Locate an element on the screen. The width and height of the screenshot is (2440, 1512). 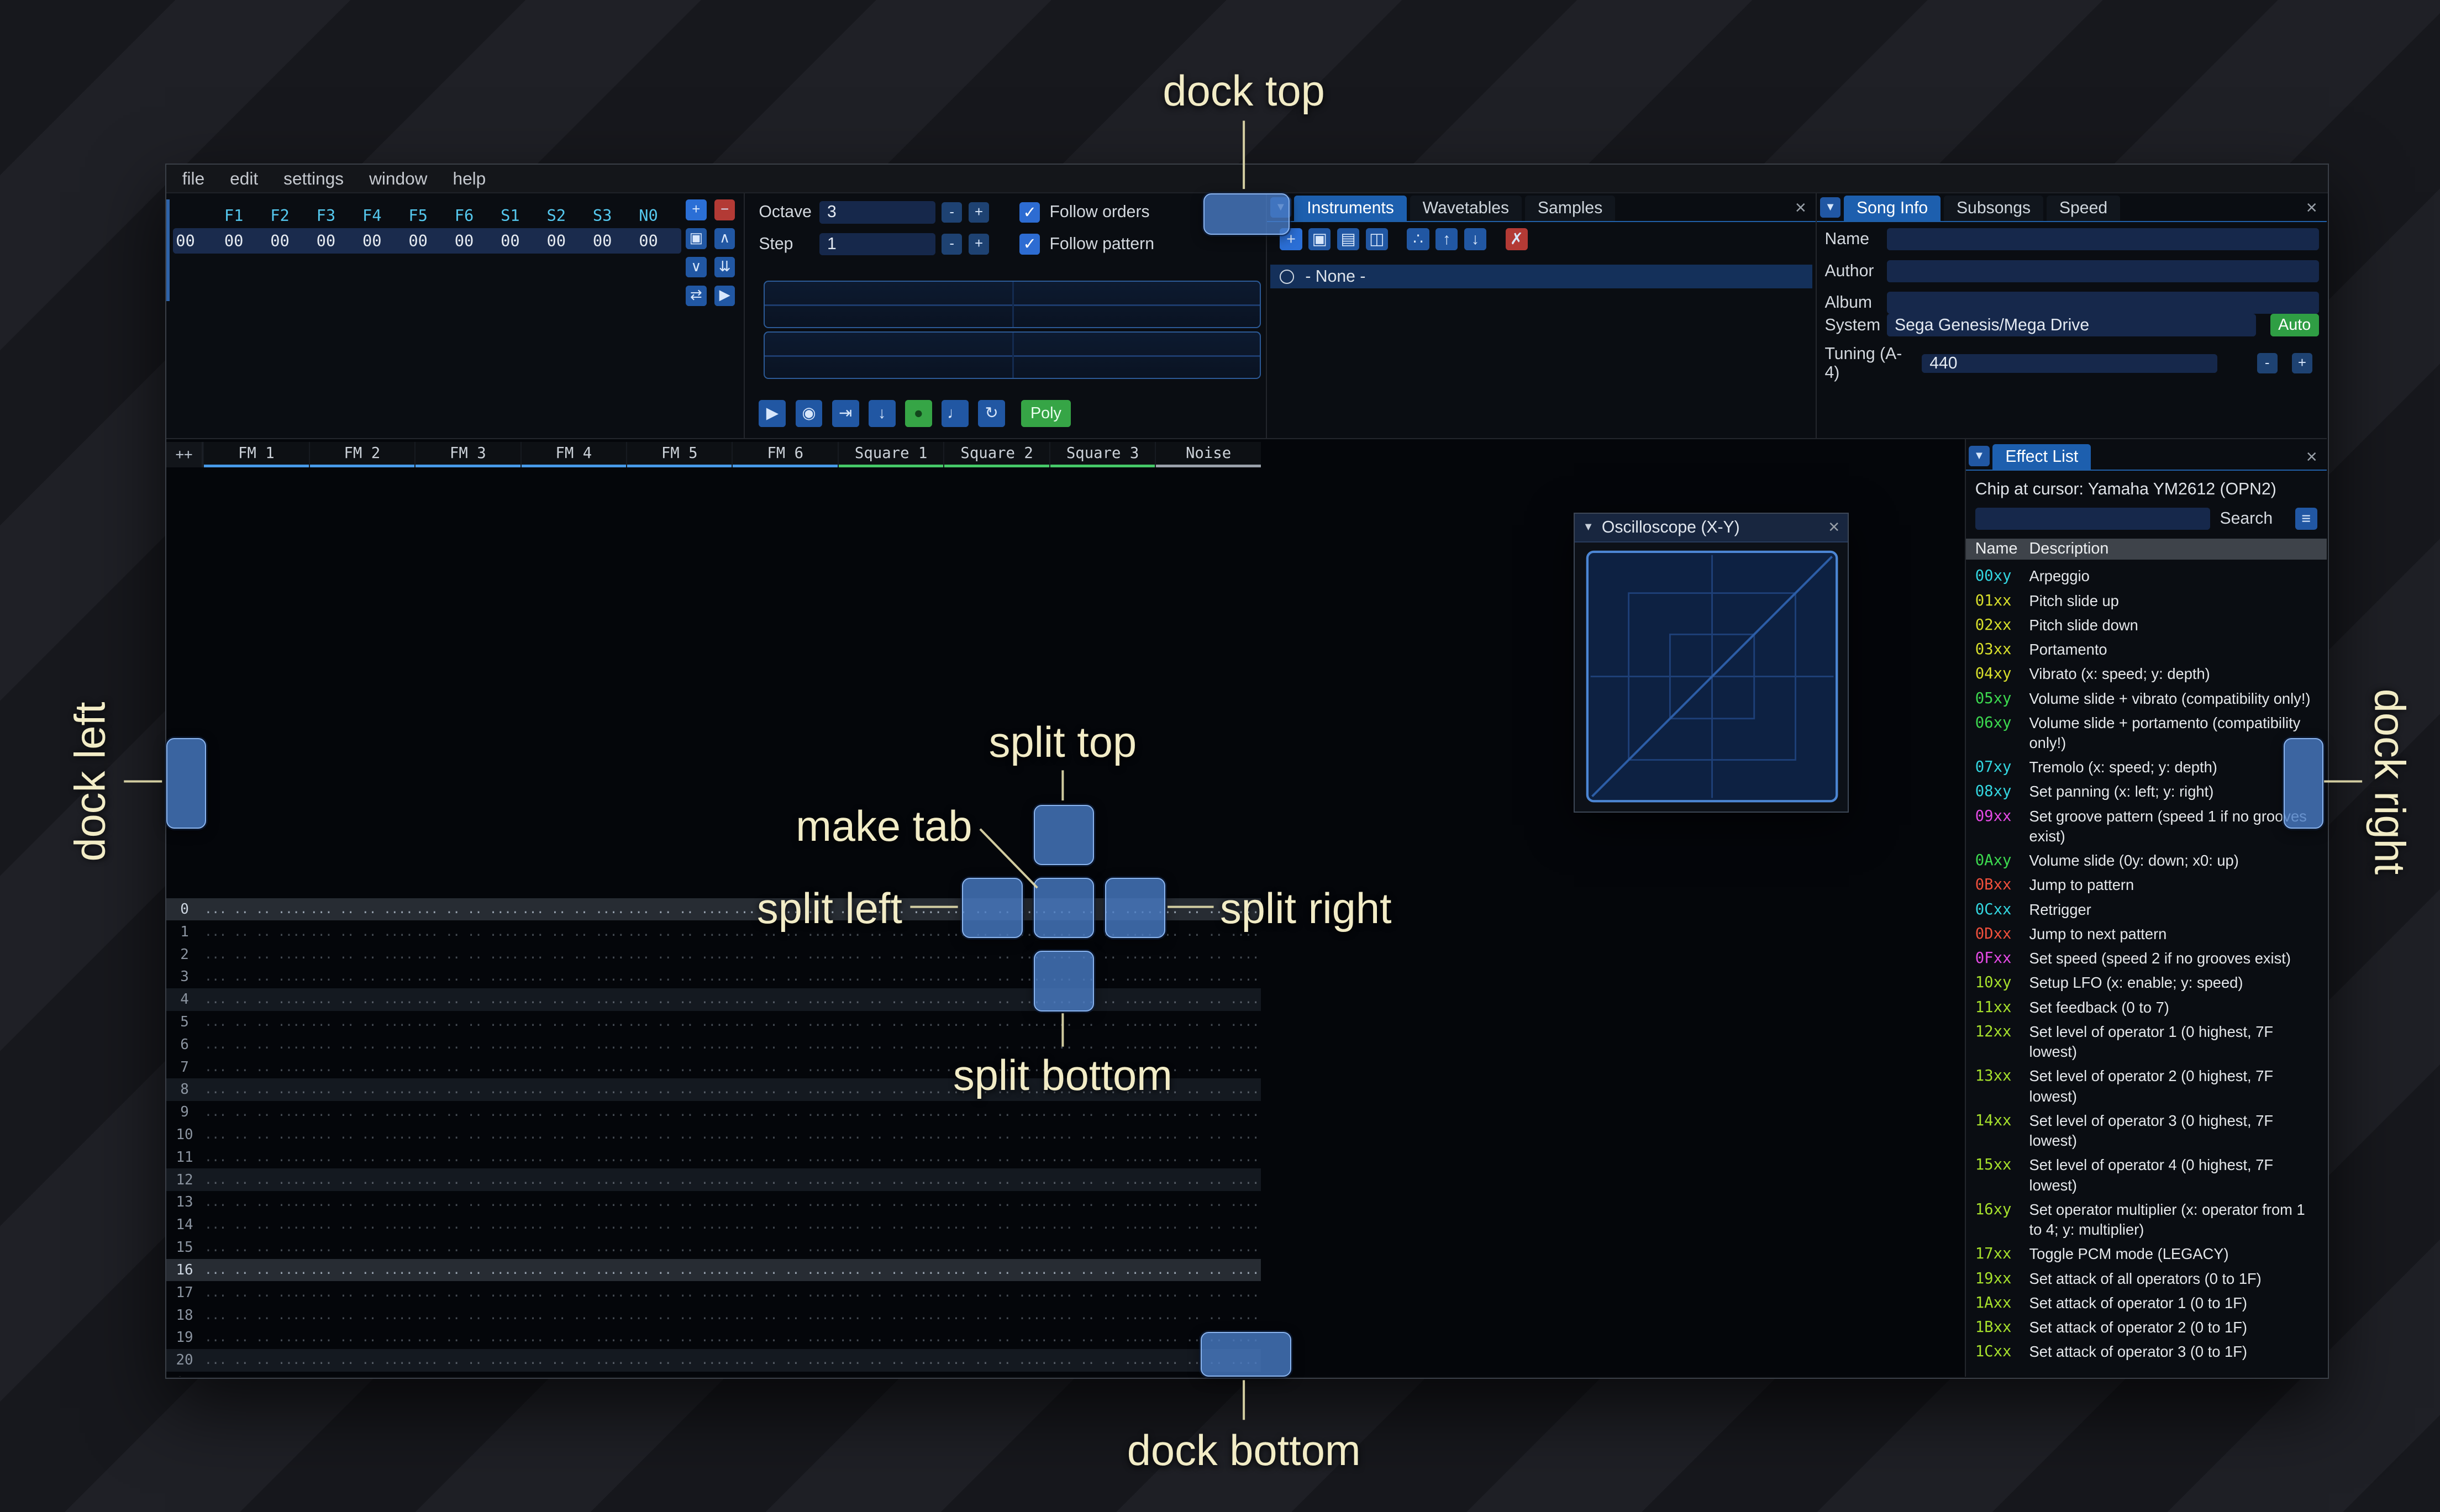
poly-toggle-button: Poly is located at coordinates (1046, 413).